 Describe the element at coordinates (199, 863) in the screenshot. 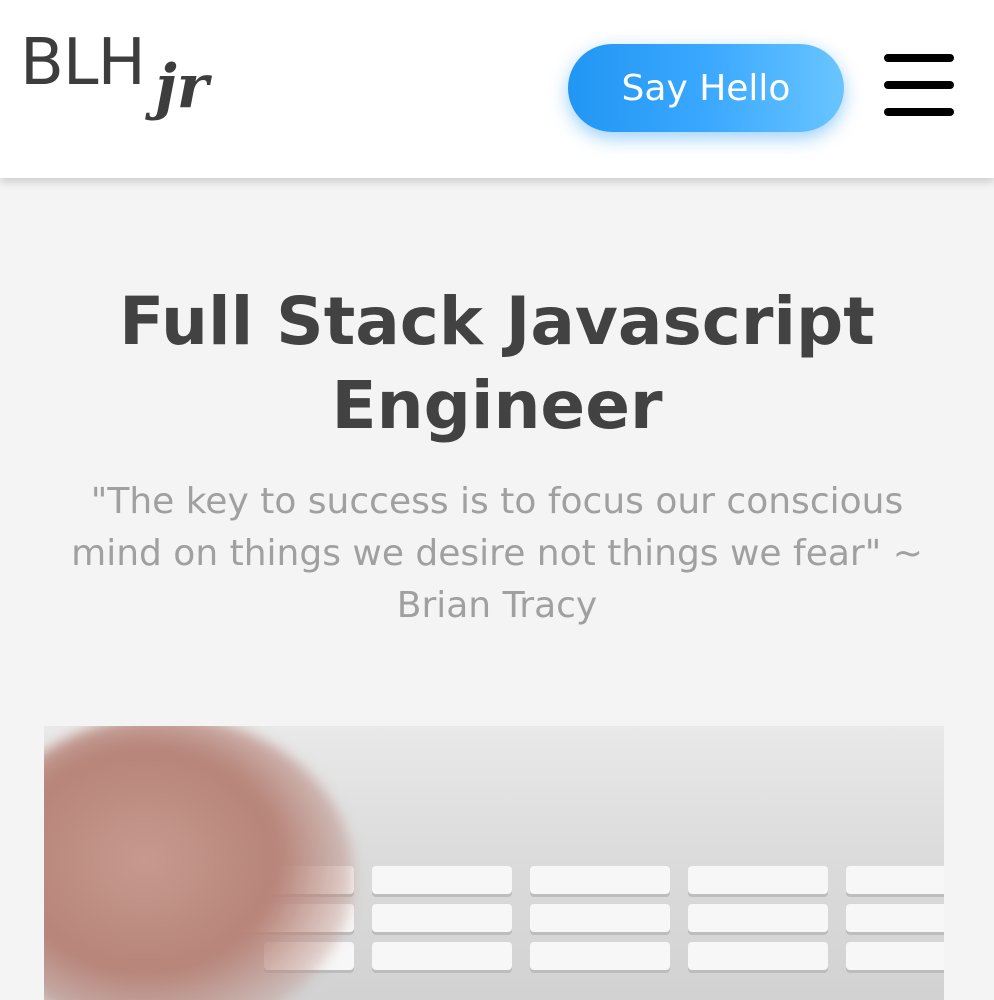

I see `finger-blur` at that location.